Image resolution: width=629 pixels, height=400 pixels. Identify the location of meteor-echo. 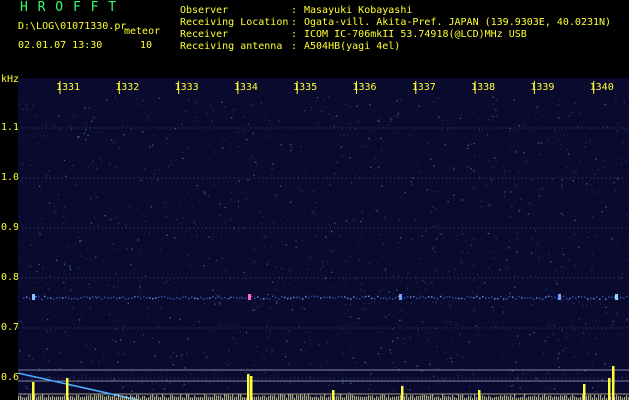
(616, 297).